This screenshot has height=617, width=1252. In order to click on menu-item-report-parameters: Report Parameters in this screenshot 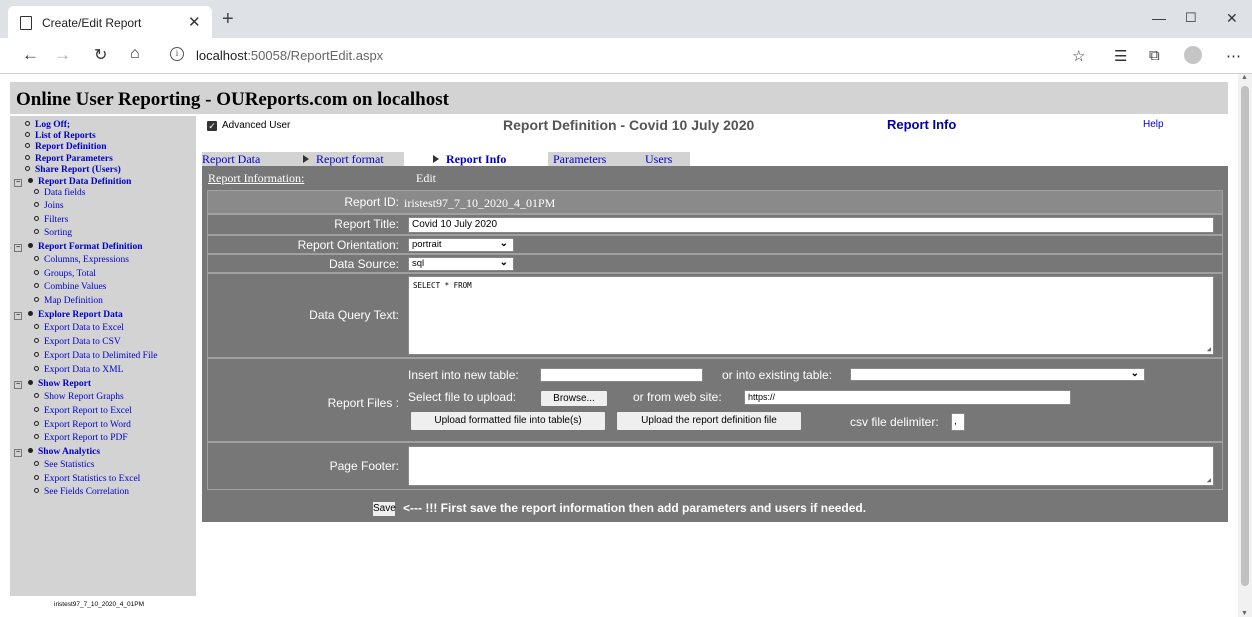, I will do `click(69, 159)`.